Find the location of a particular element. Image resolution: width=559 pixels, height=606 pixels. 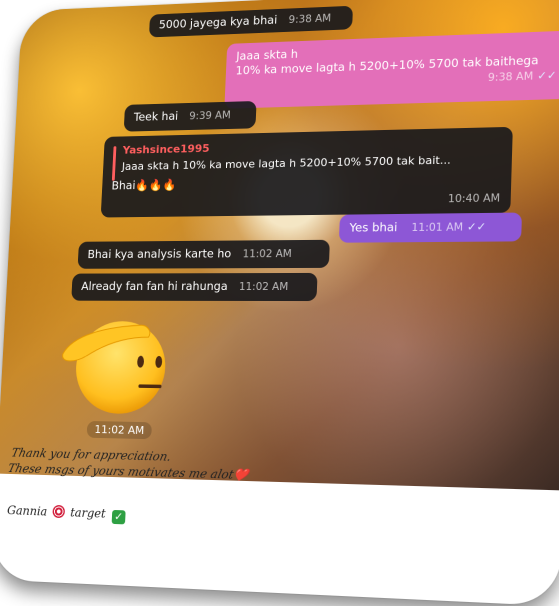

sticker-time: 11:02 AM is located at coordinates (119, 430).